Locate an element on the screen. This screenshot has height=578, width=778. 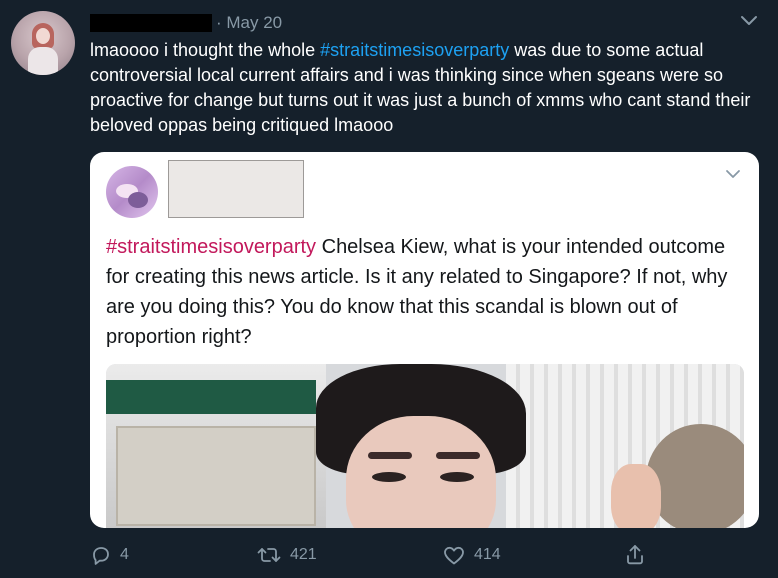
reply-icon is located at coordinates (101, 556).